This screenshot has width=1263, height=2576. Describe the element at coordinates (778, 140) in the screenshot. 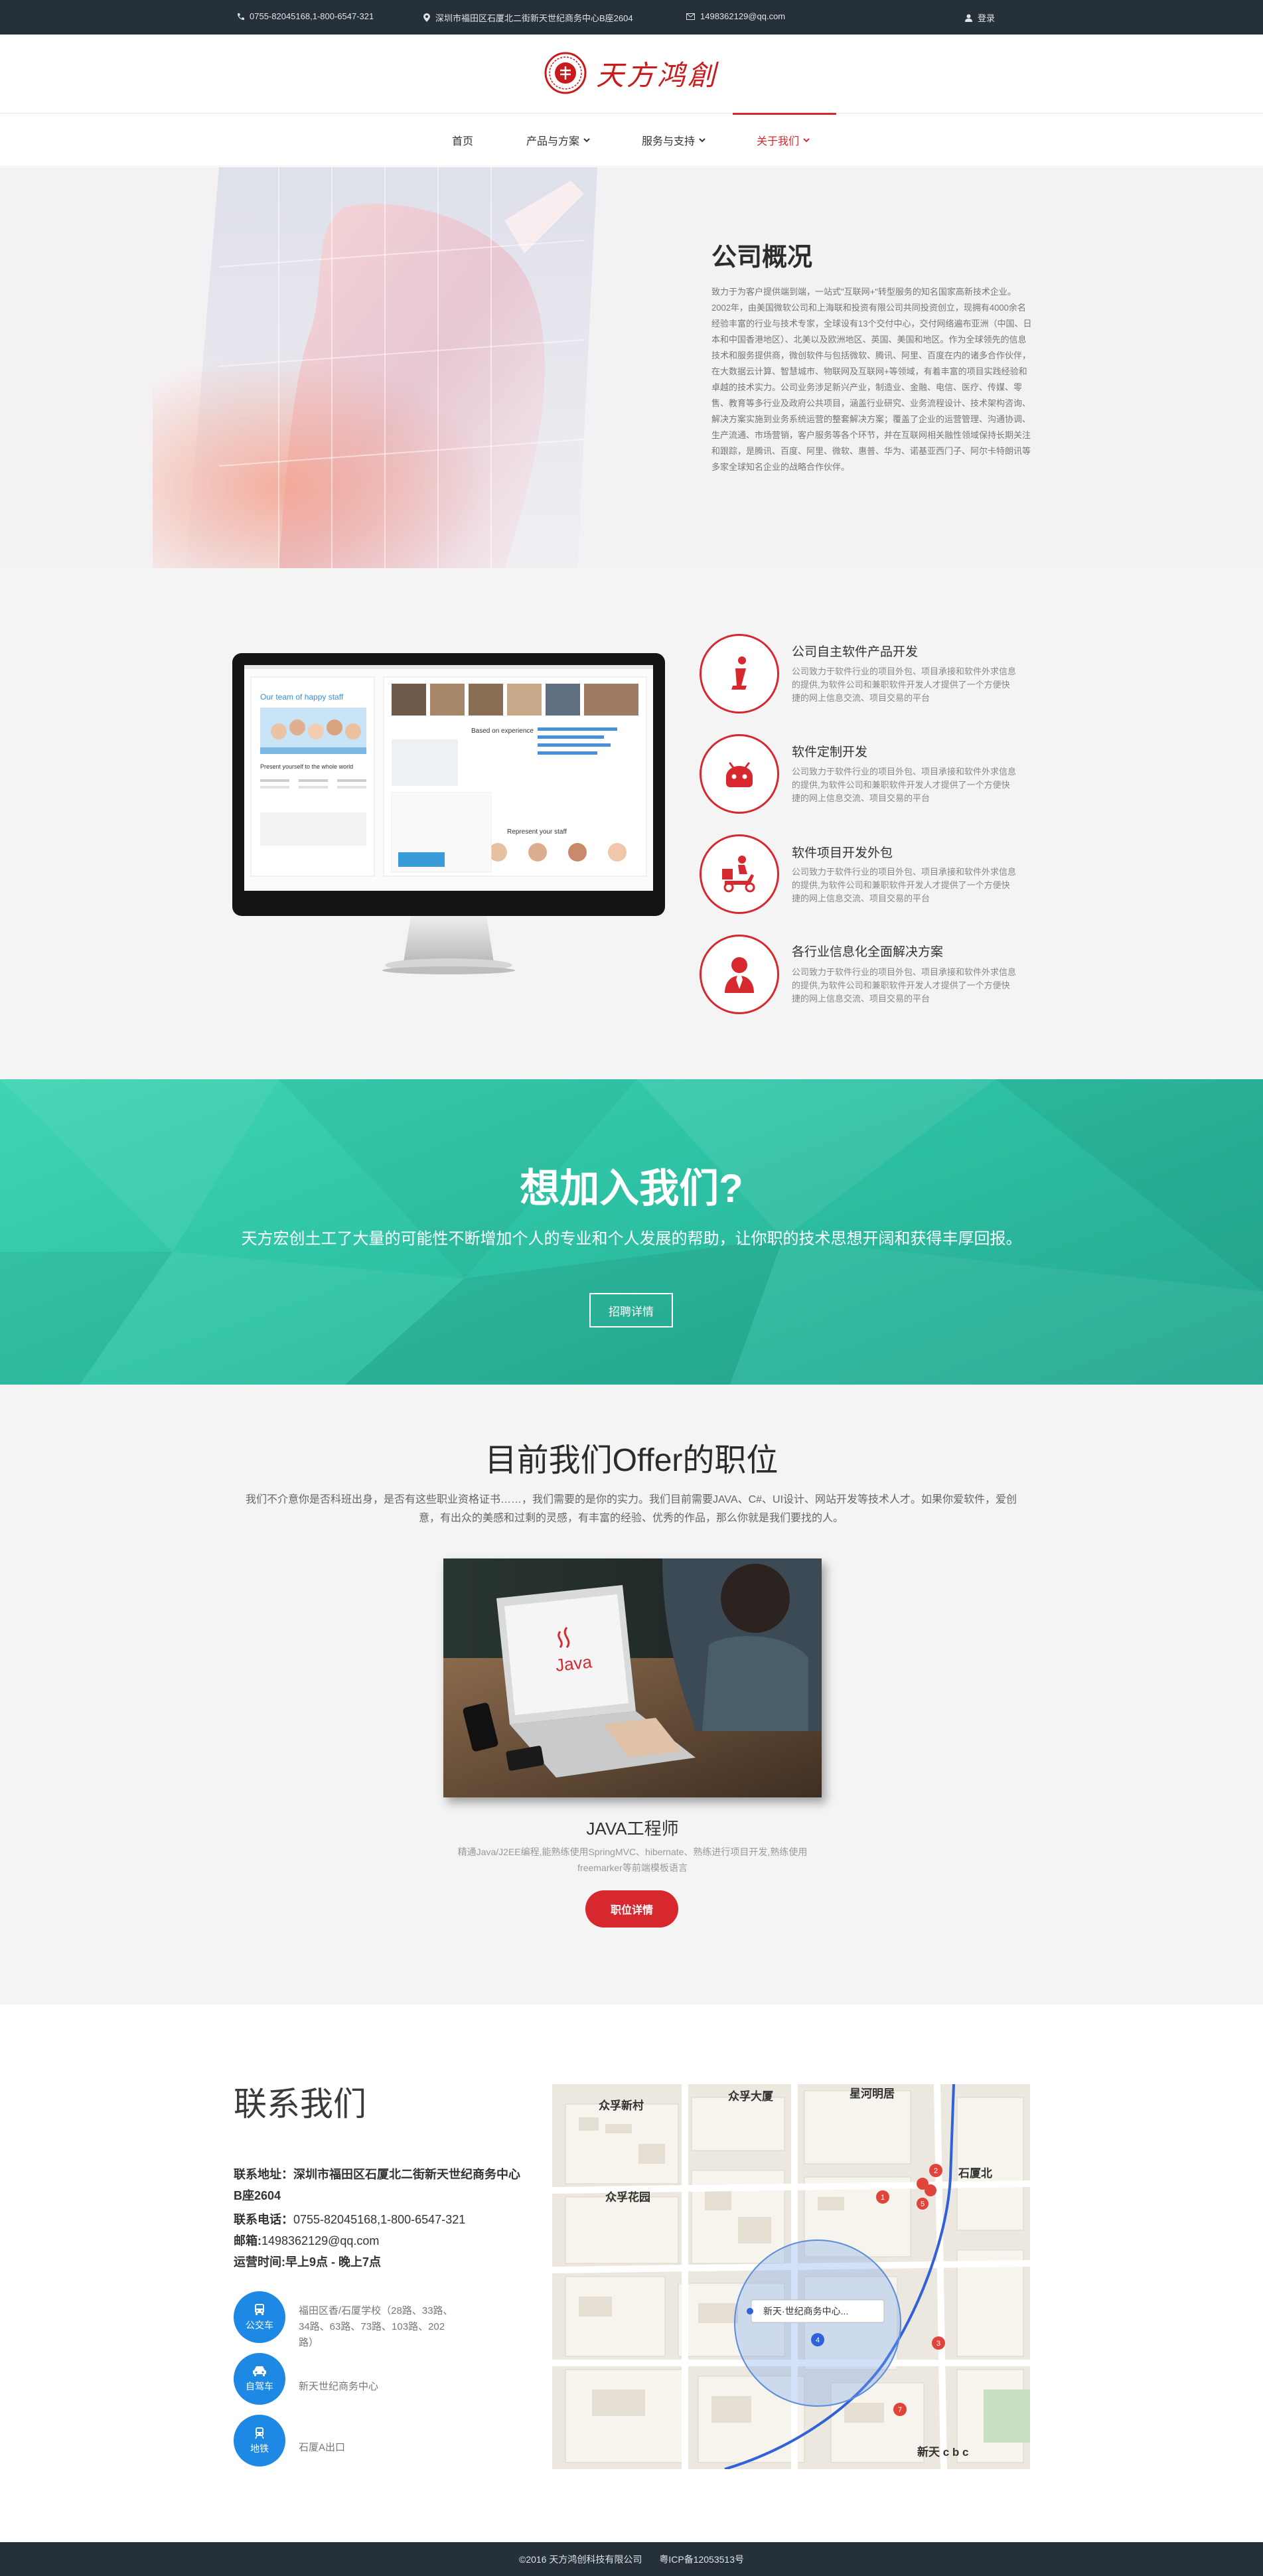

I see `nav-item-label: 关于我们` at that location.